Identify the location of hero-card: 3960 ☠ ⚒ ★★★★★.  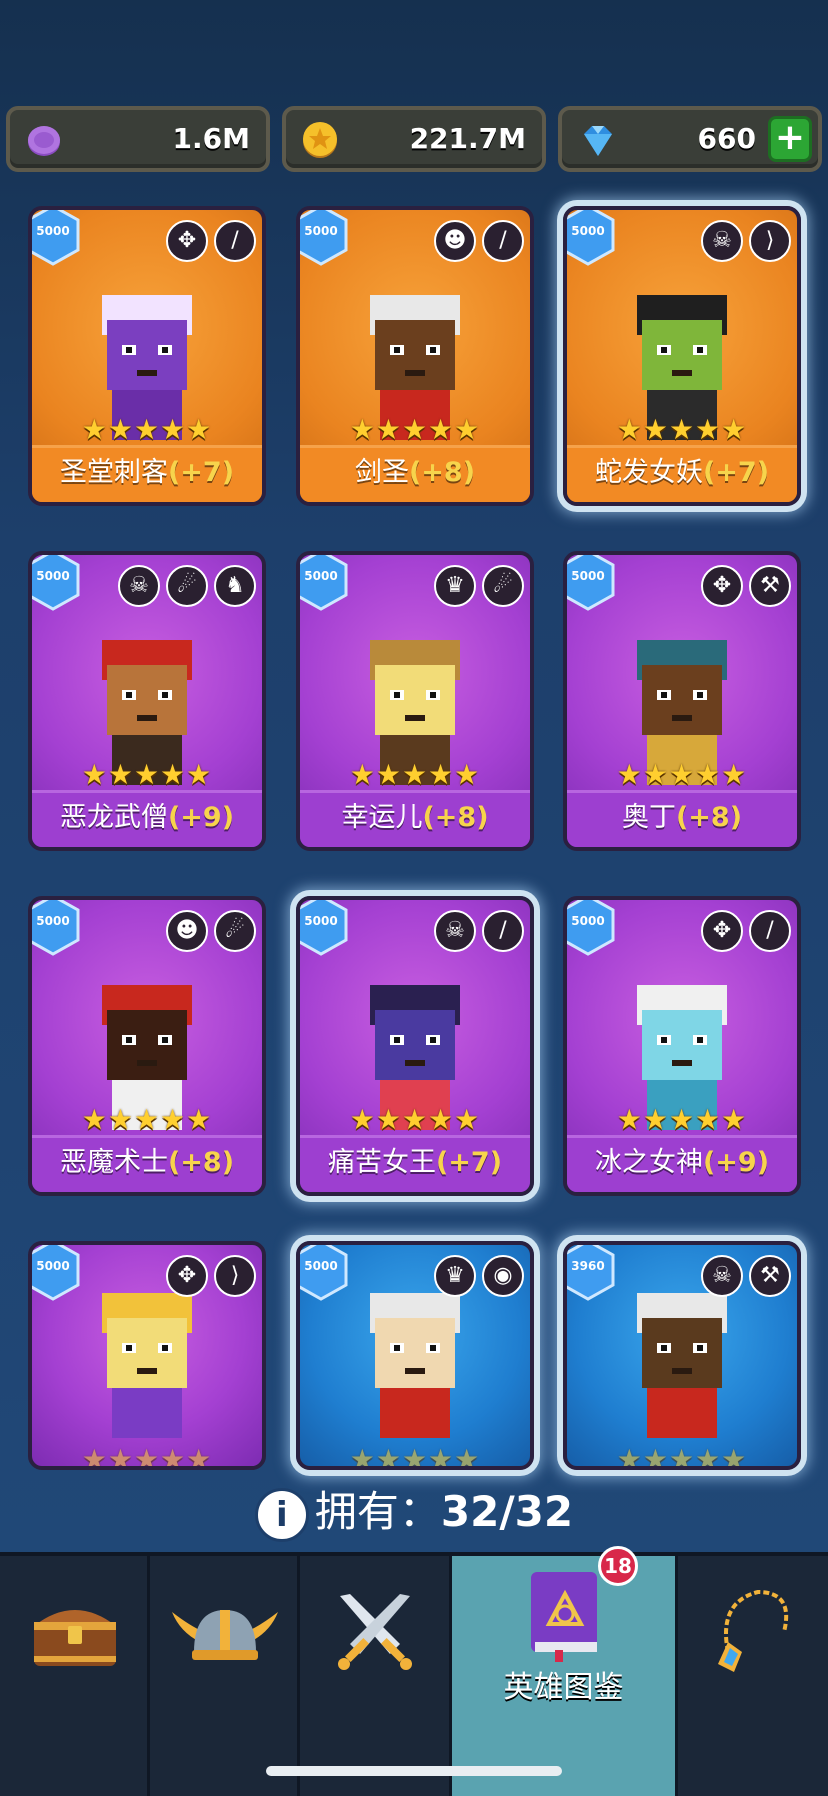
(682, 1355).